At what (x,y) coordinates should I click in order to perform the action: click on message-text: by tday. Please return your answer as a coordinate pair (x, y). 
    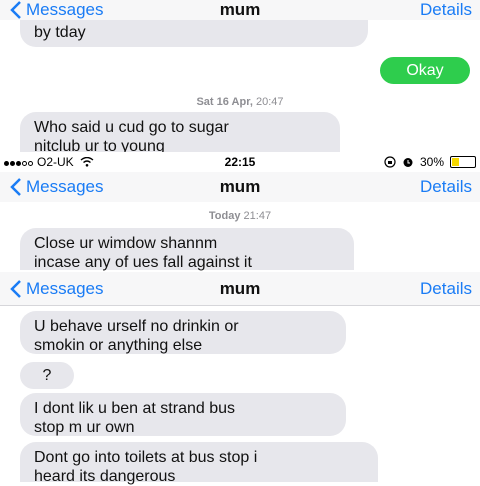
    Looking at the image, I should click on (60, 32).